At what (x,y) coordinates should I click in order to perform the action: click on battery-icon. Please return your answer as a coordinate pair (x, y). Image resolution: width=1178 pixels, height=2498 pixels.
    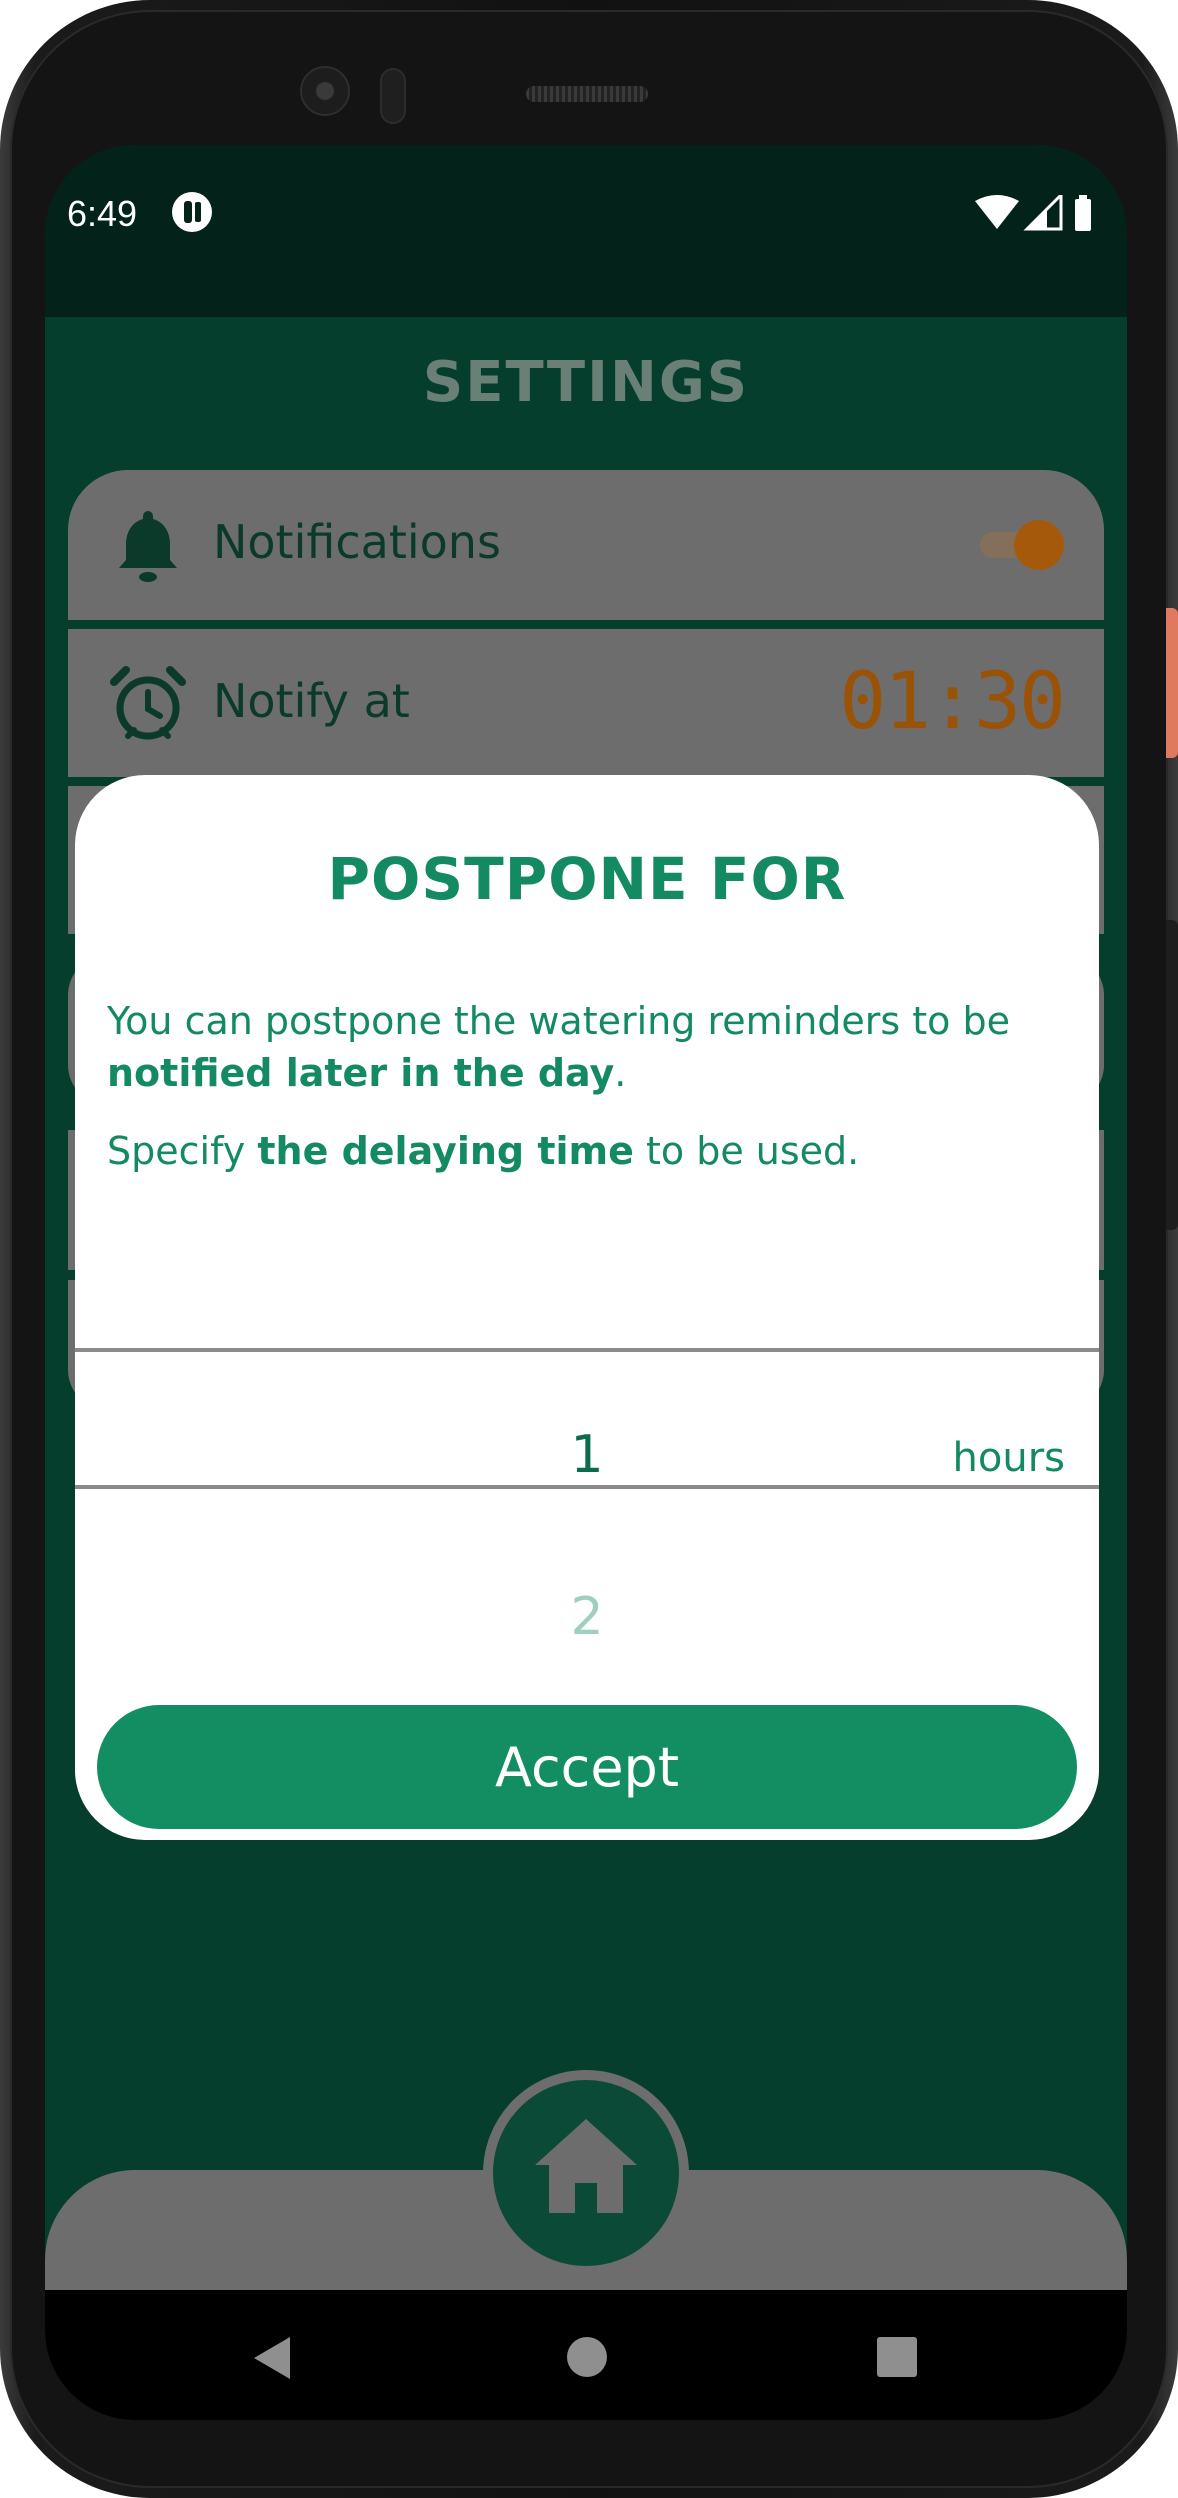
    Looking at the image, I should click on (1083, 213).